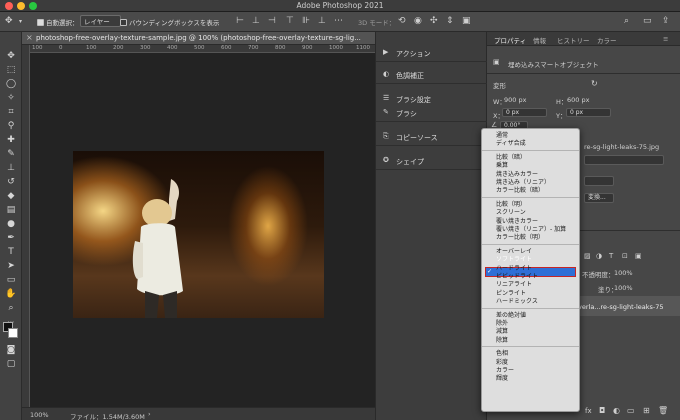 Image resolution: width=680 pixels, height=420 pixels. What do you see at coordinates (588, 112) in the screenshot?
I see `y-field: 0 px` at bounding box center [588, 112].